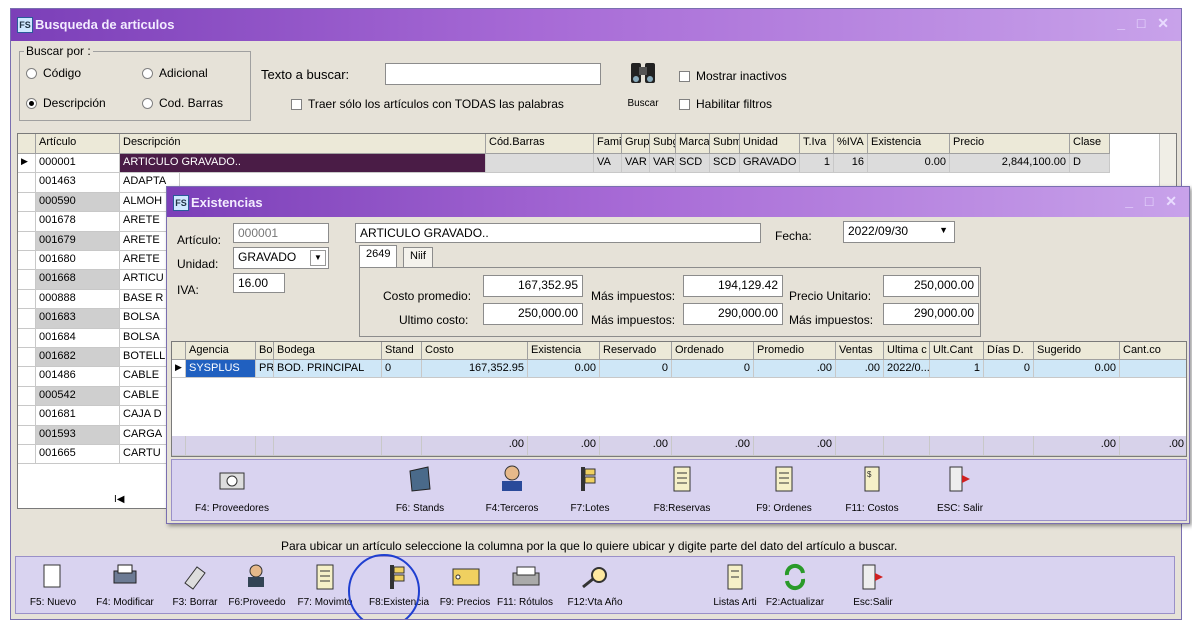 This screenshot has width=1192, height=626. What do you see at coordinates (533, 314) in the screenshot?
I see `ultimo-costo-field: 250,000.00` at bounding box center [533, 314].